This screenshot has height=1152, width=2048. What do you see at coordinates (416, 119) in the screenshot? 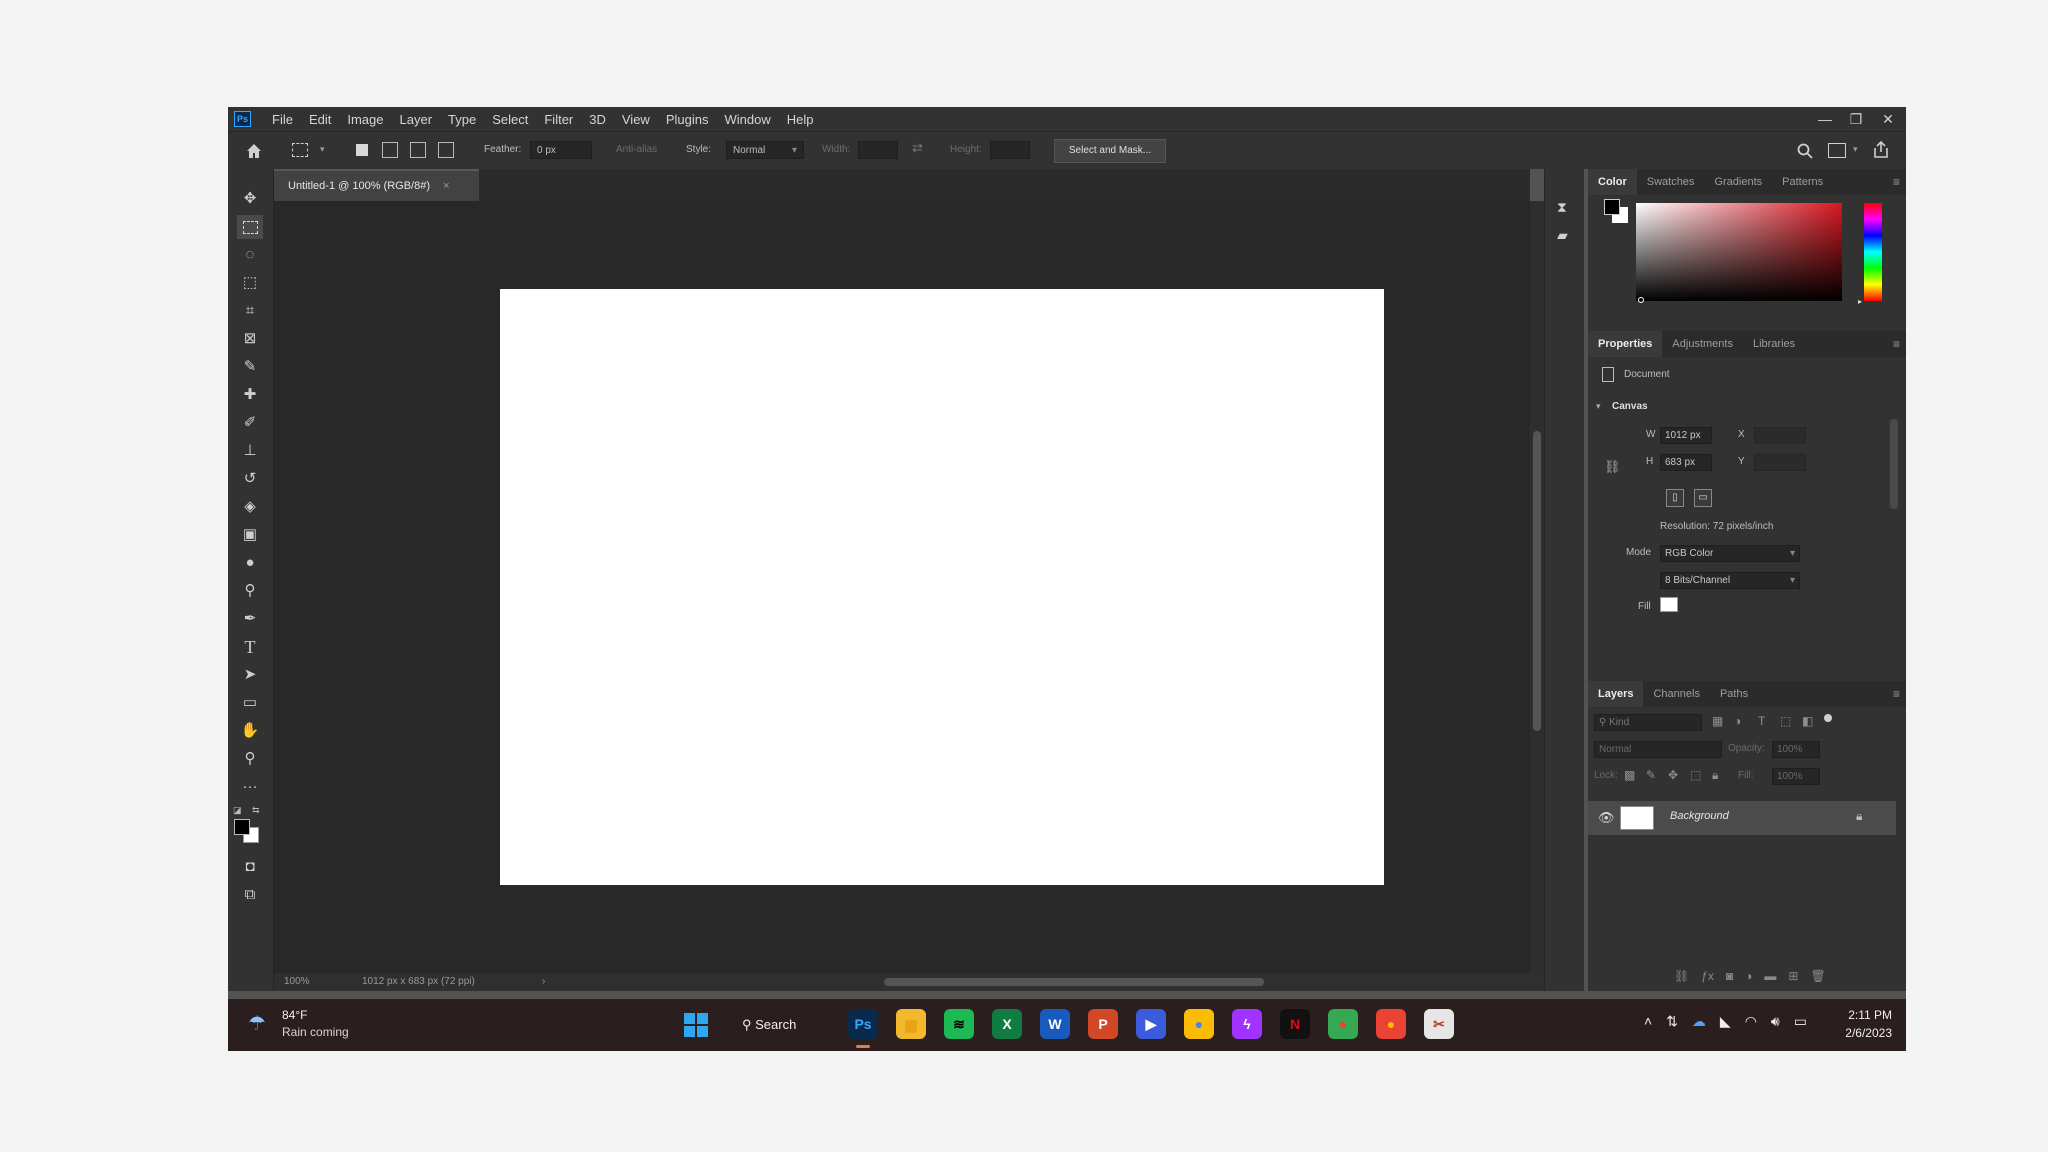
I see `menu-layer: Layer` at bounding box center [416, 119].